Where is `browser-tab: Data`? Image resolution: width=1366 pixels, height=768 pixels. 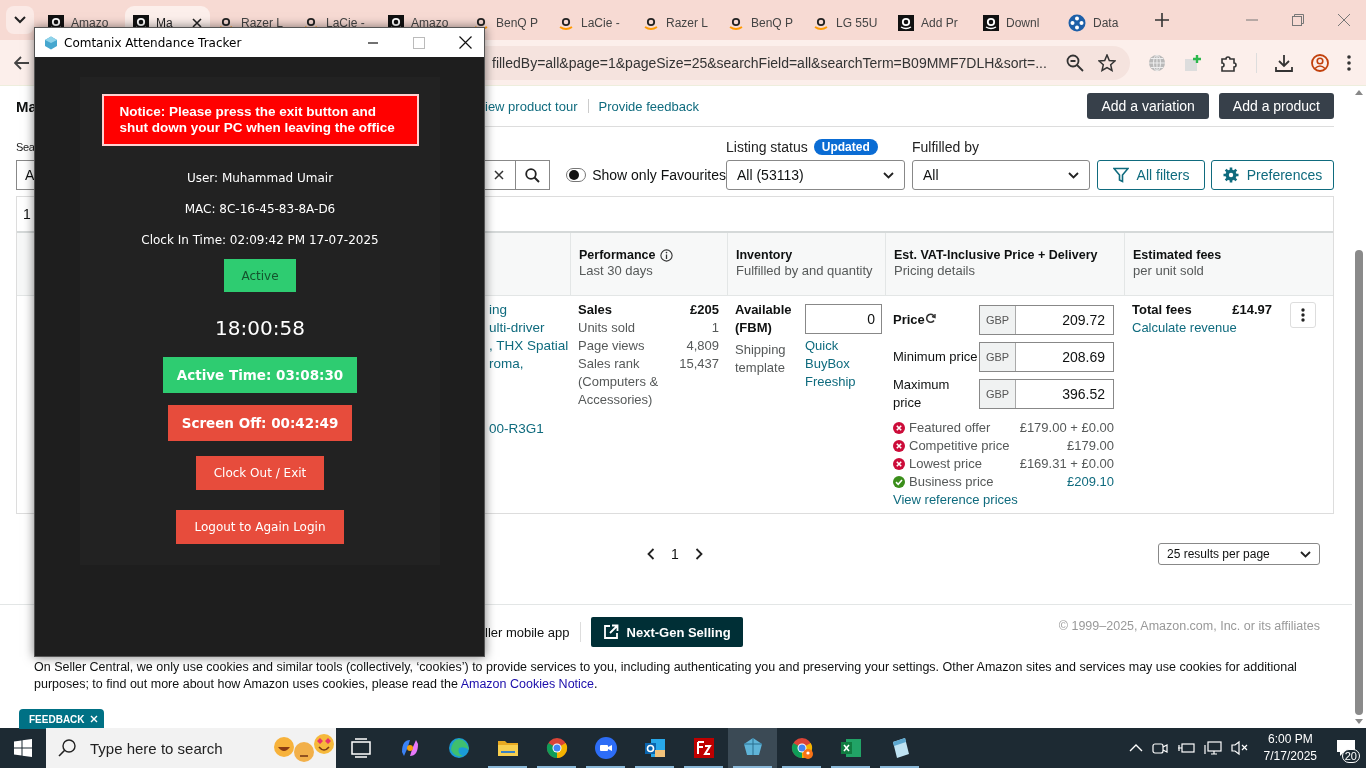
browser-tab: Data is located at coordinates (1102, 23).